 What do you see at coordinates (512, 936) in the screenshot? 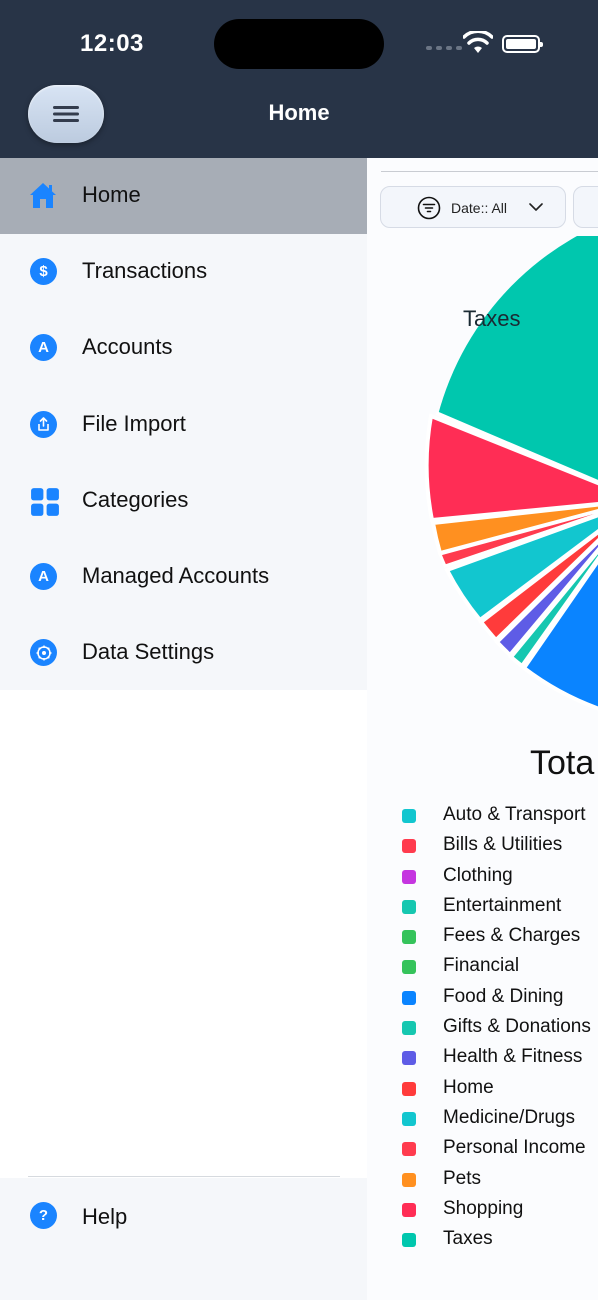
I see `legend-label: Fees & Charges` at bounding box center [512, 936].